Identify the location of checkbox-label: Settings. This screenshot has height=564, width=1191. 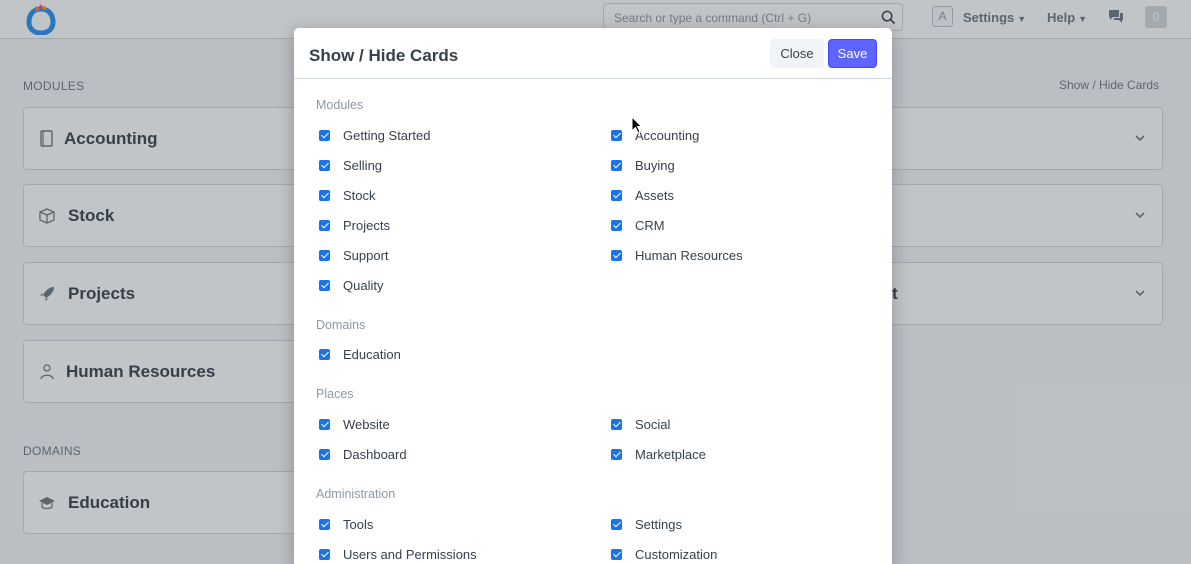
(658, 524).